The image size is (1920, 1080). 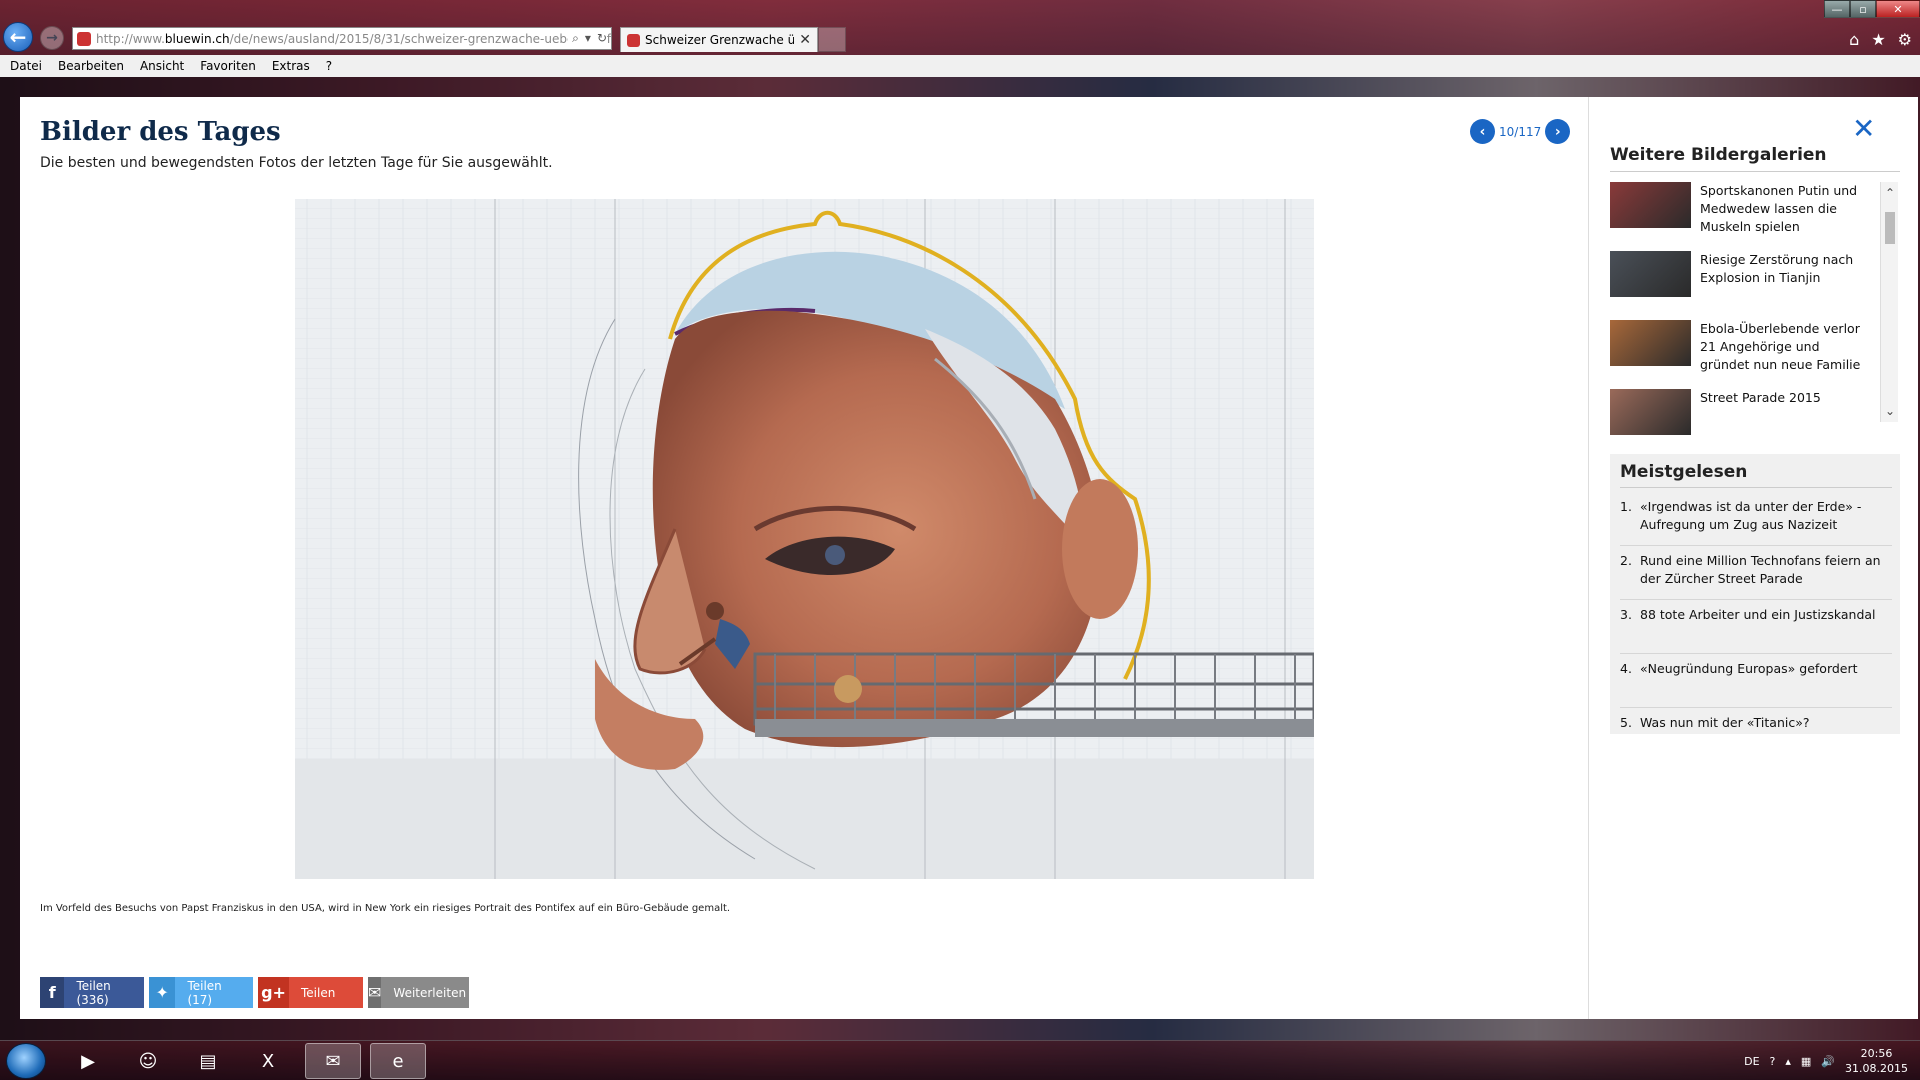 I want to click on gallery-pager: ‹ 10/117 ›, so click(x=1520, y=131).